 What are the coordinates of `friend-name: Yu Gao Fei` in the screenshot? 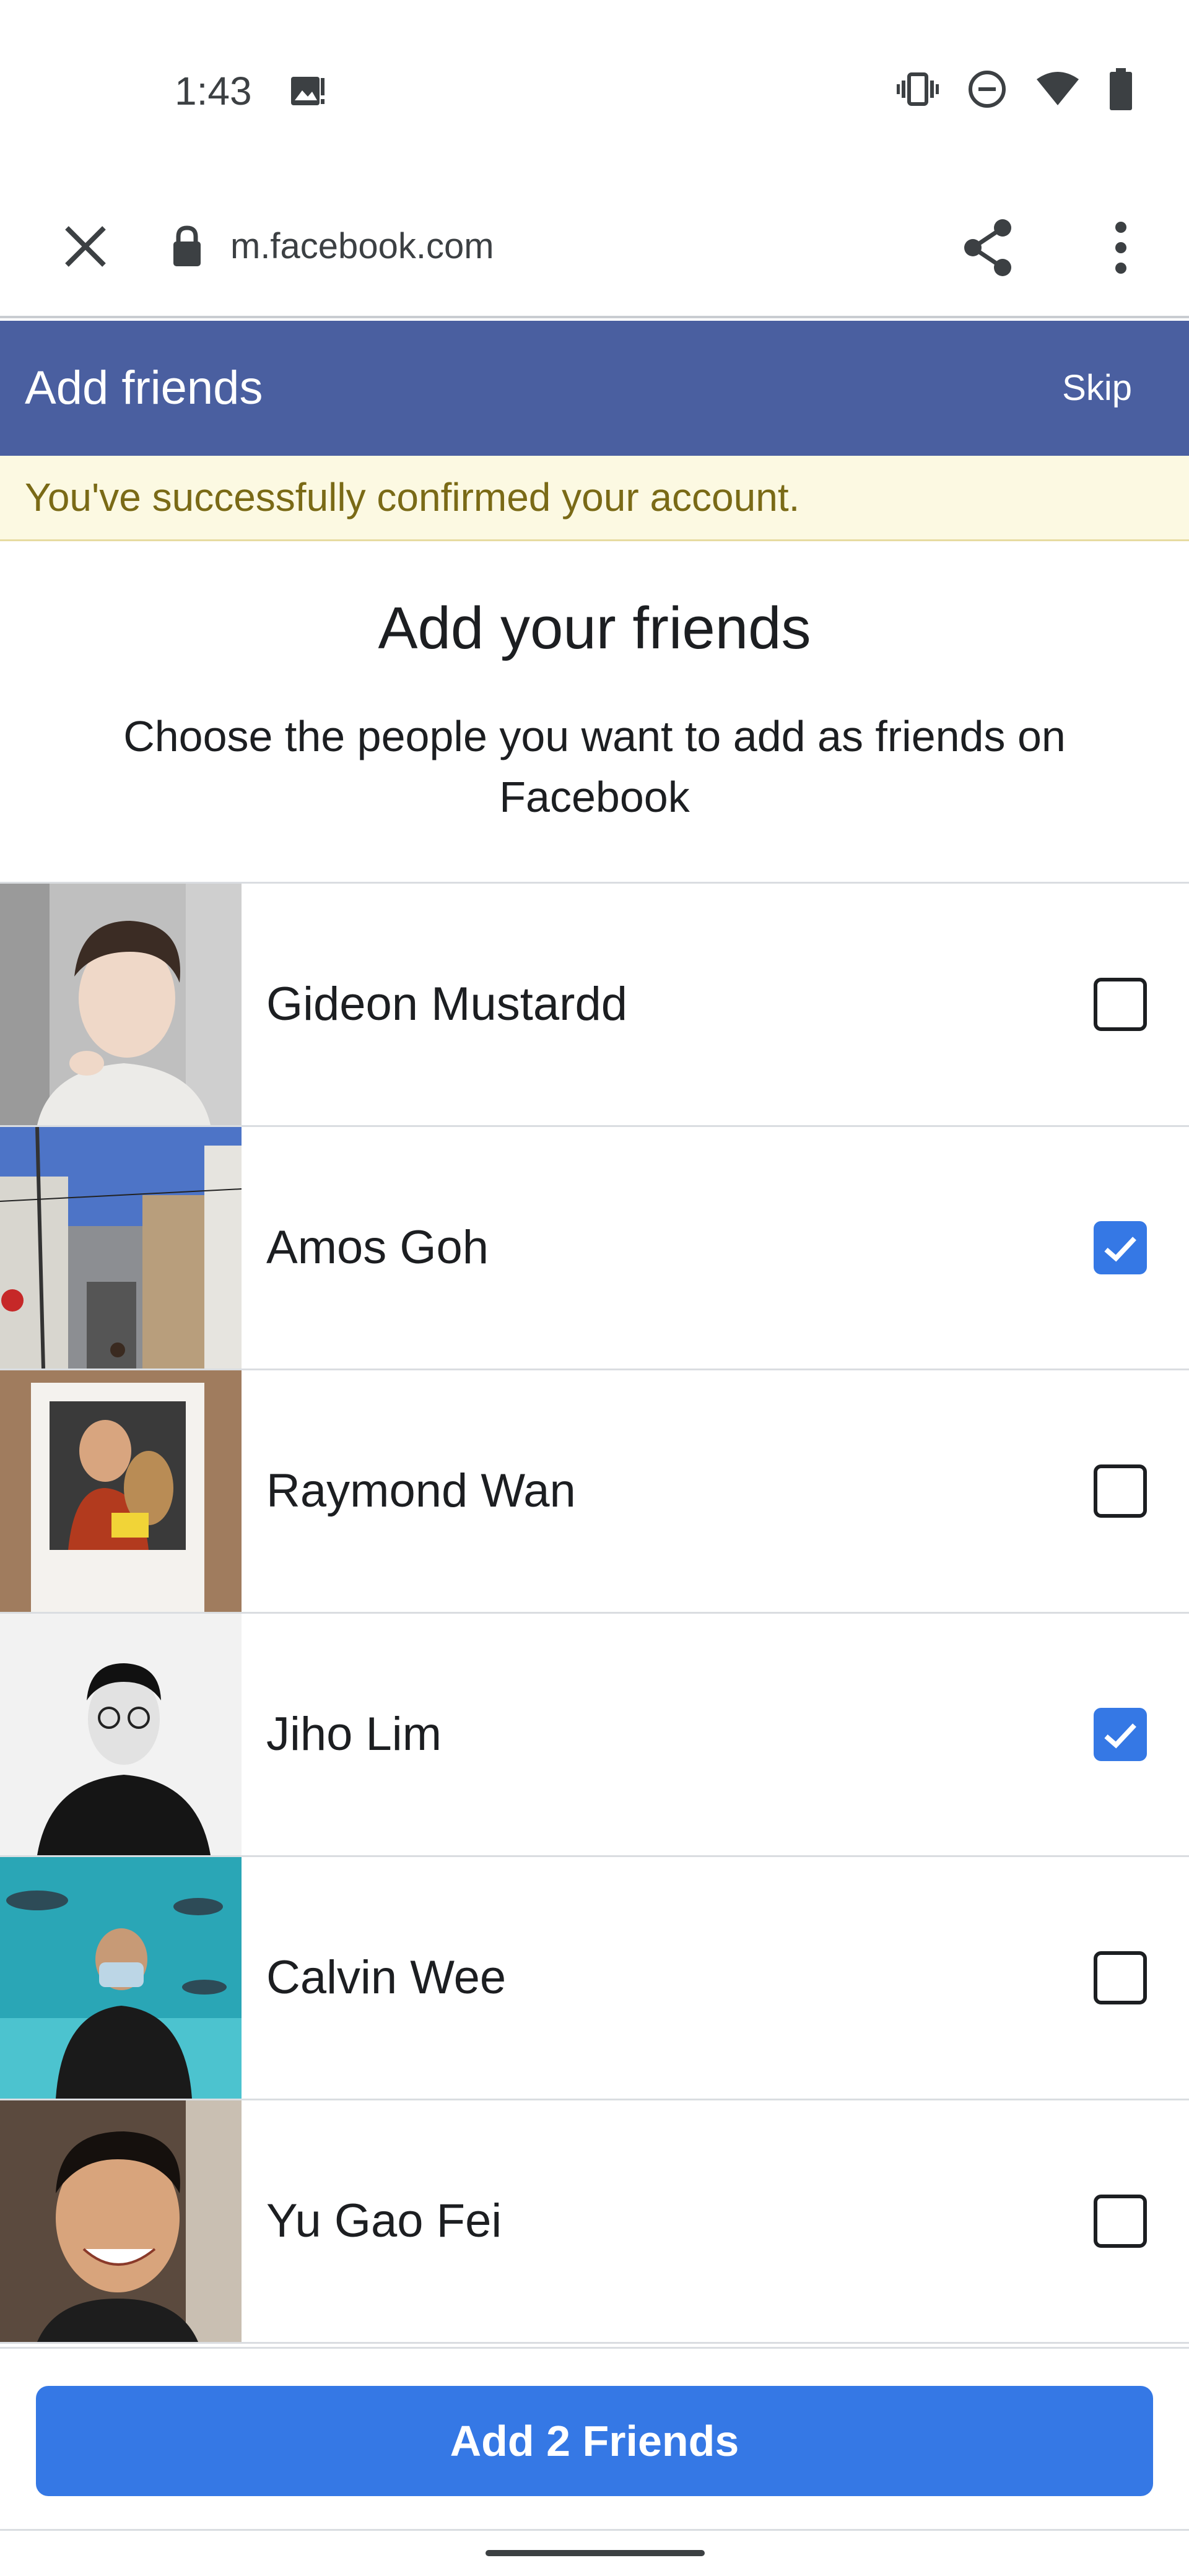 It's located at (384, 2221).